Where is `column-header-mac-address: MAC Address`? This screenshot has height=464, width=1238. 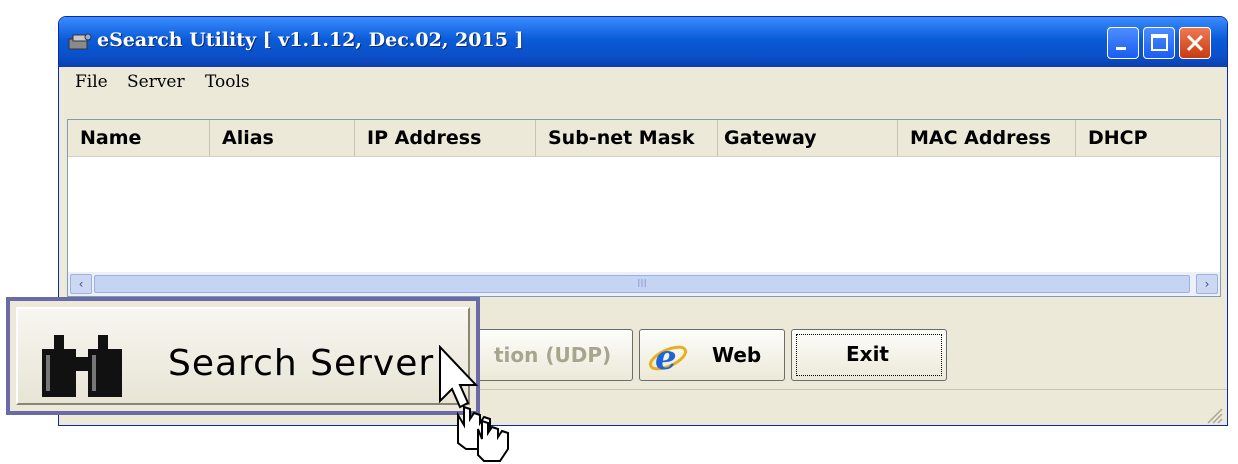 column-header-mac-address: MAC Address is located at coordinates (987, 138).